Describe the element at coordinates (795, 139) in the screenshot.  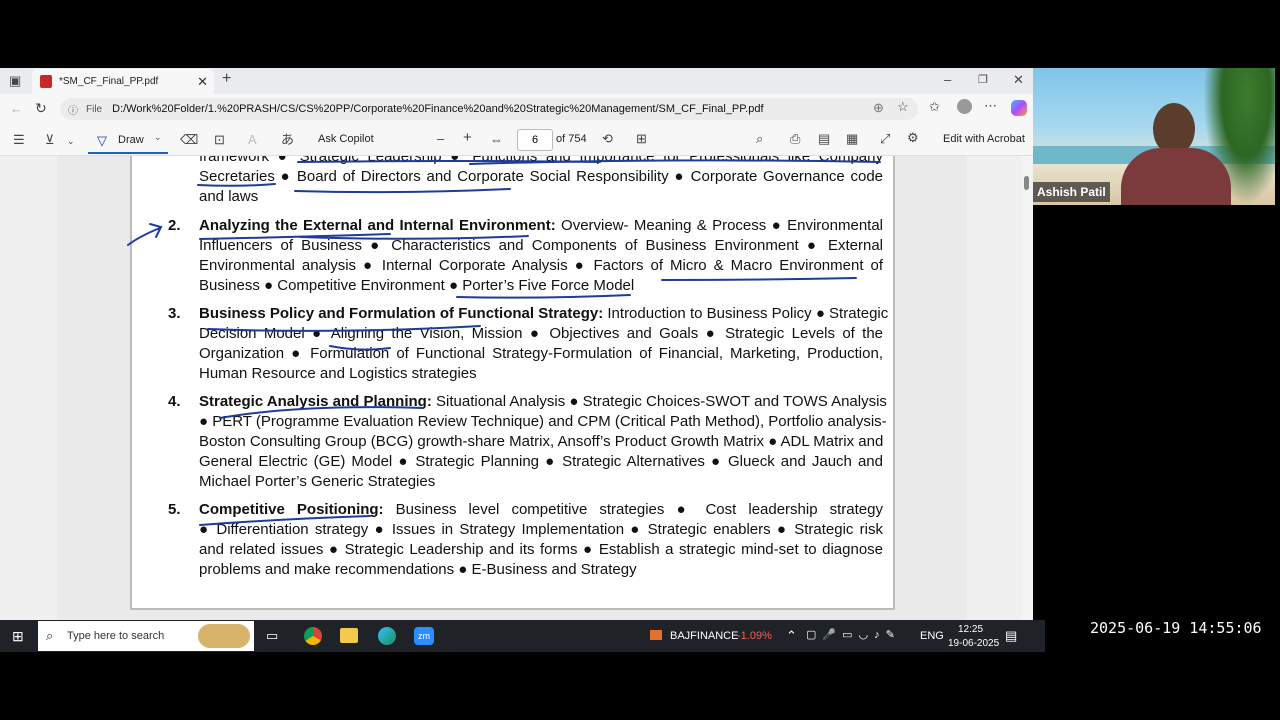
I see `print-icon: ⎙` at that location.